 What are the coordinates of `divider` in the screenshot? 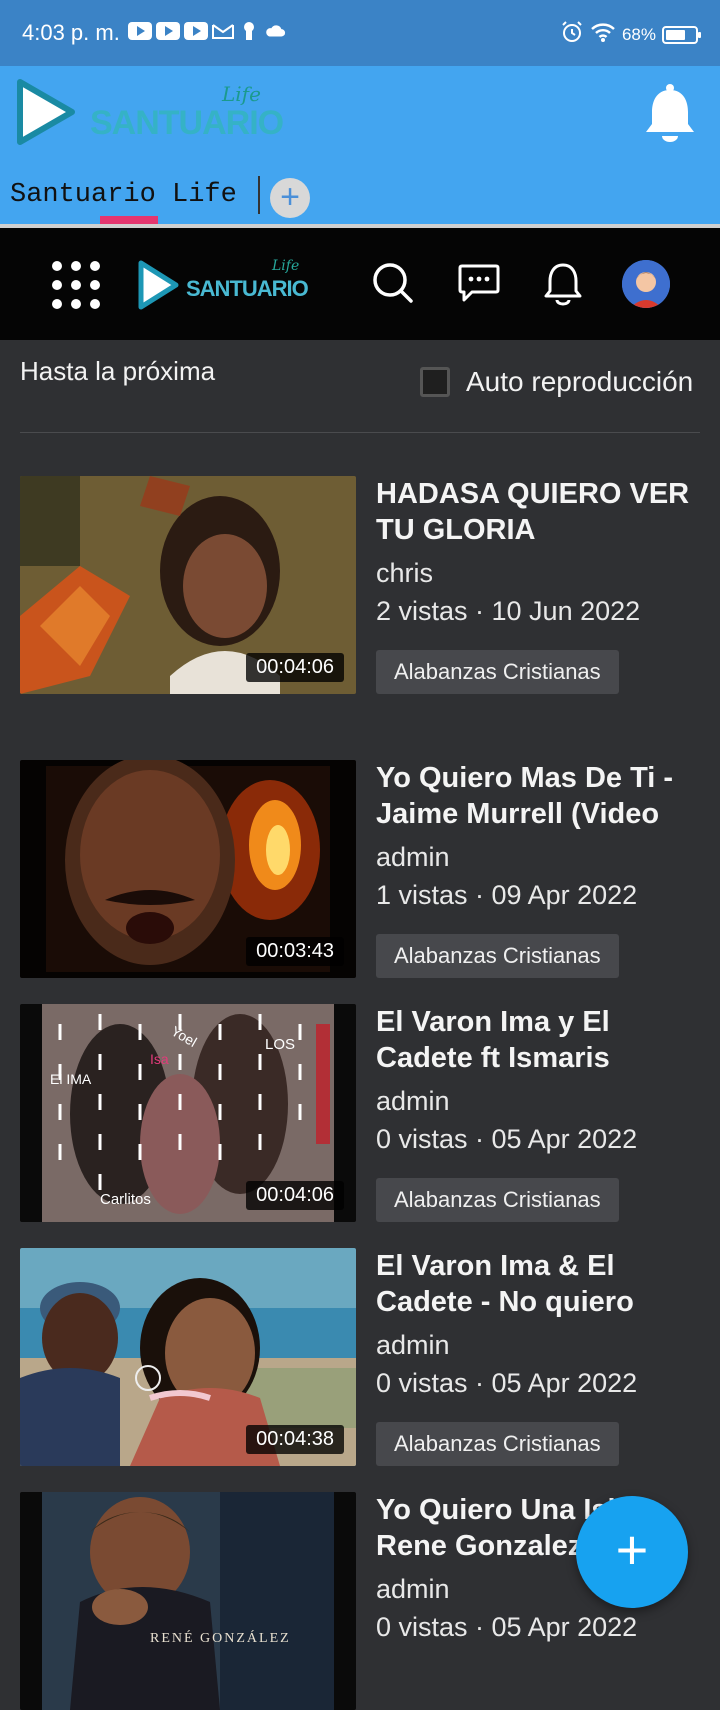 It's located at (360, 432).